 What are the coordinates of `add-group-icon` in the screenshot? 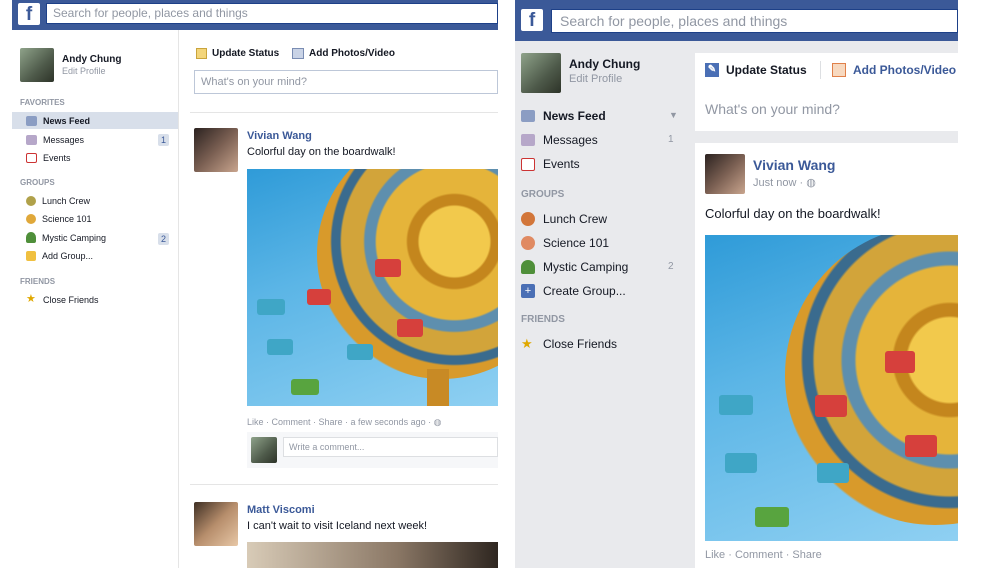 It's located at (31, 255).